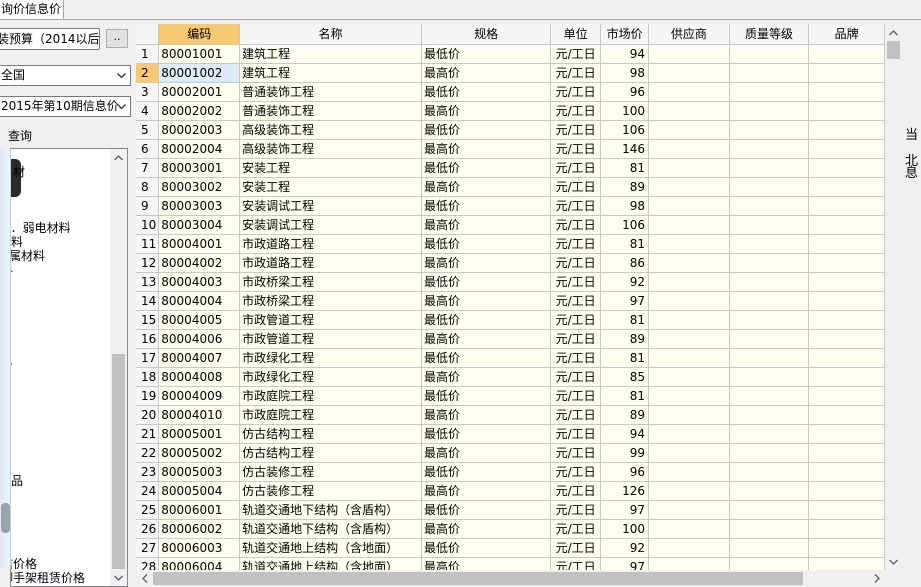  I want to click on cell-name: 轨道交通地下结构（含盾构）, so click(330, 510).